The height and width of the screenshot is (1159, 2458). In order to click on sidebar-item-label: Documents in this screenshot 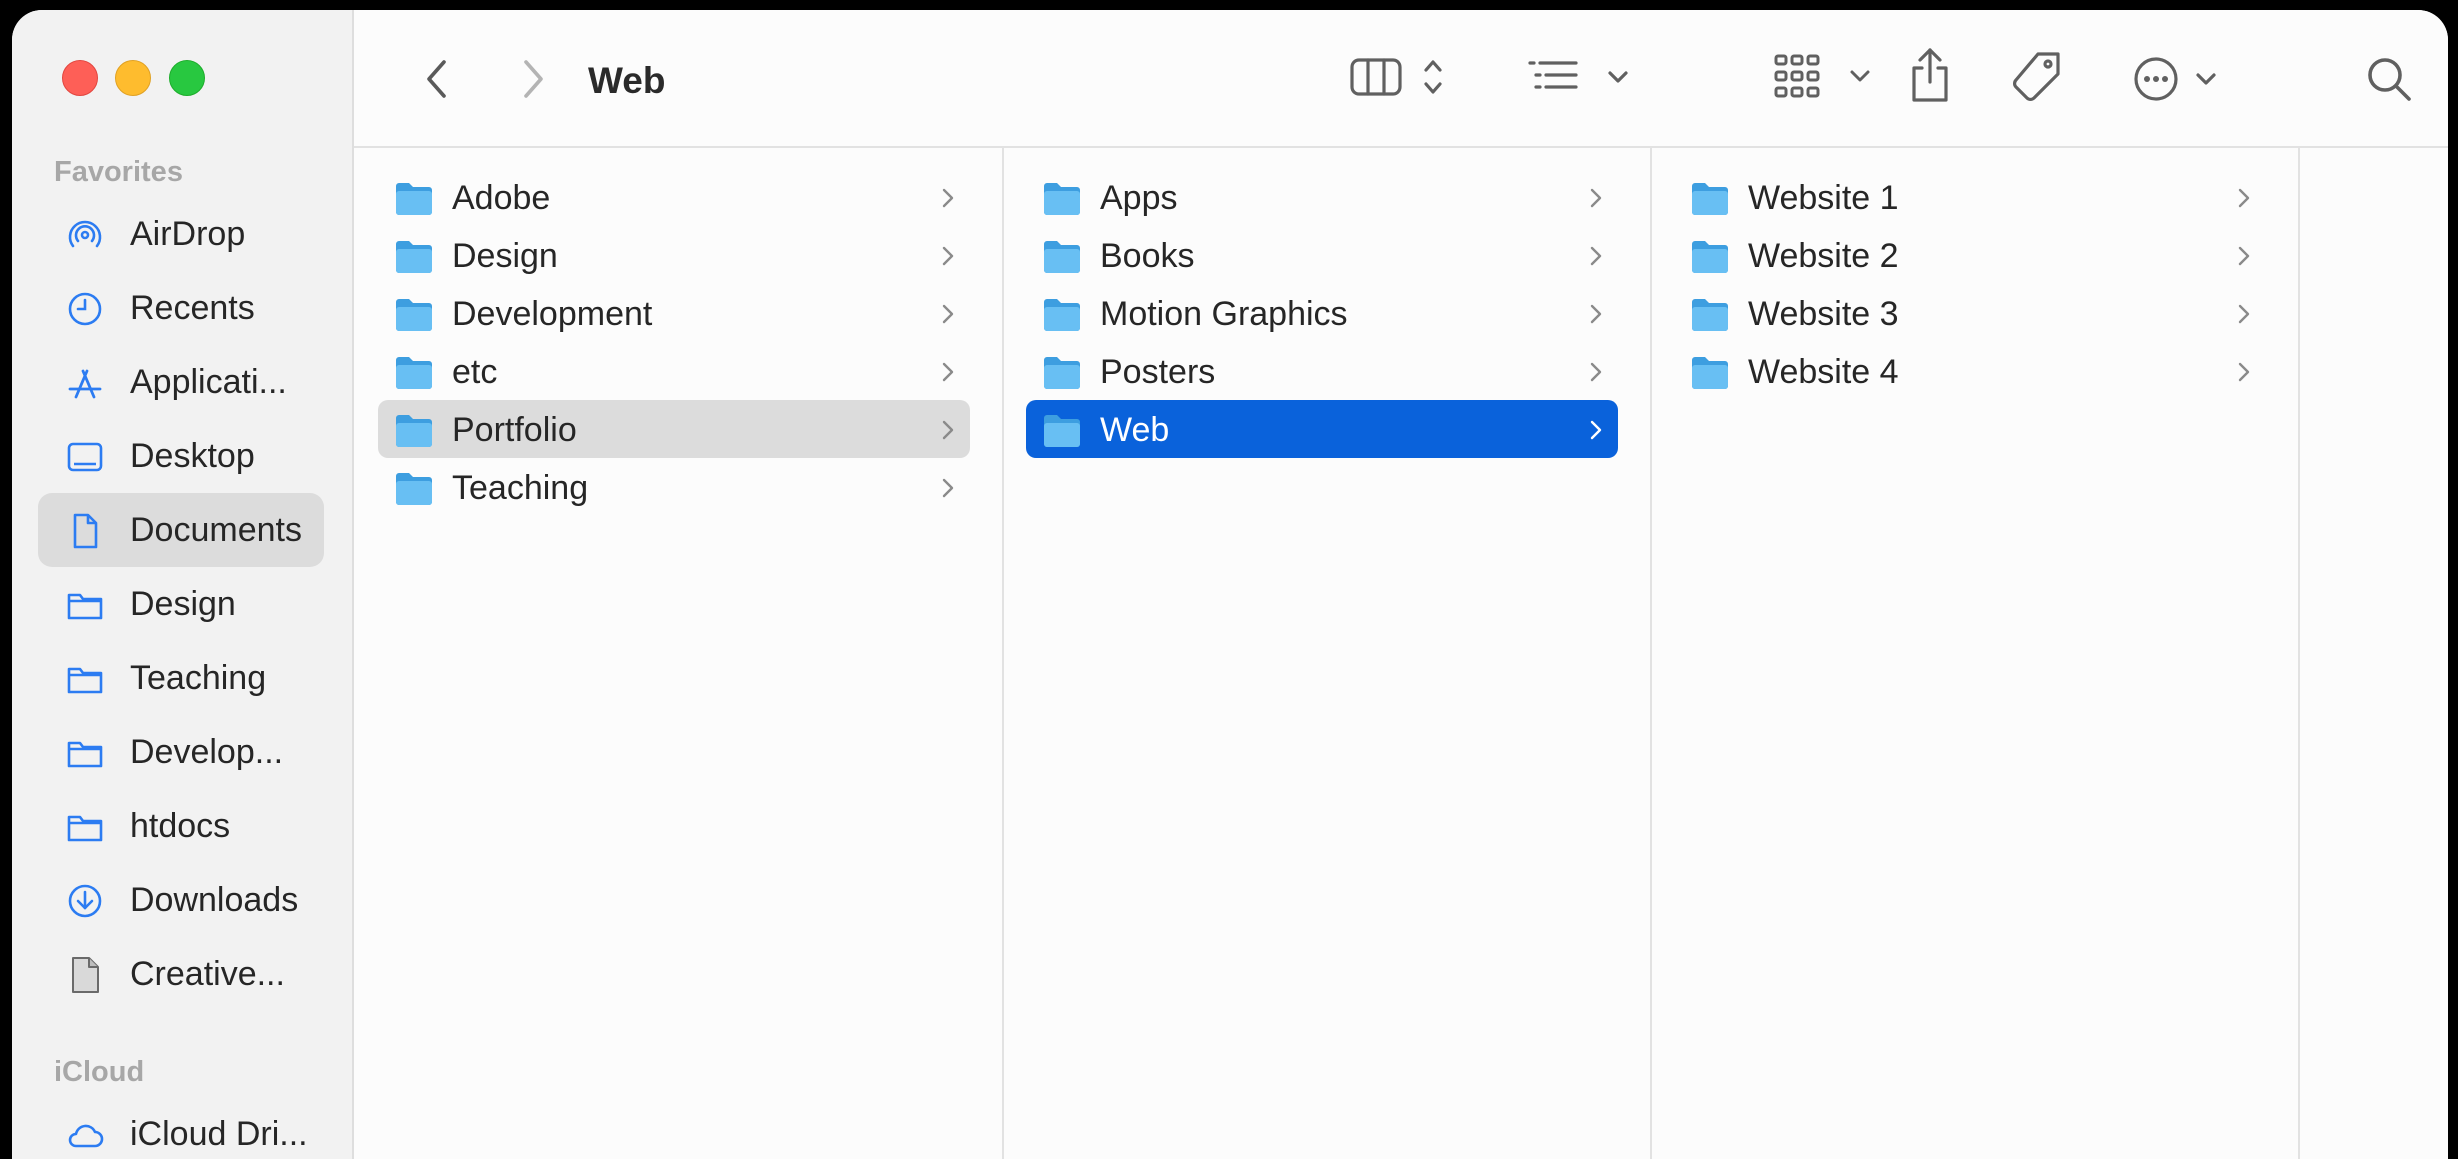, I will do `click(216, 530)`.